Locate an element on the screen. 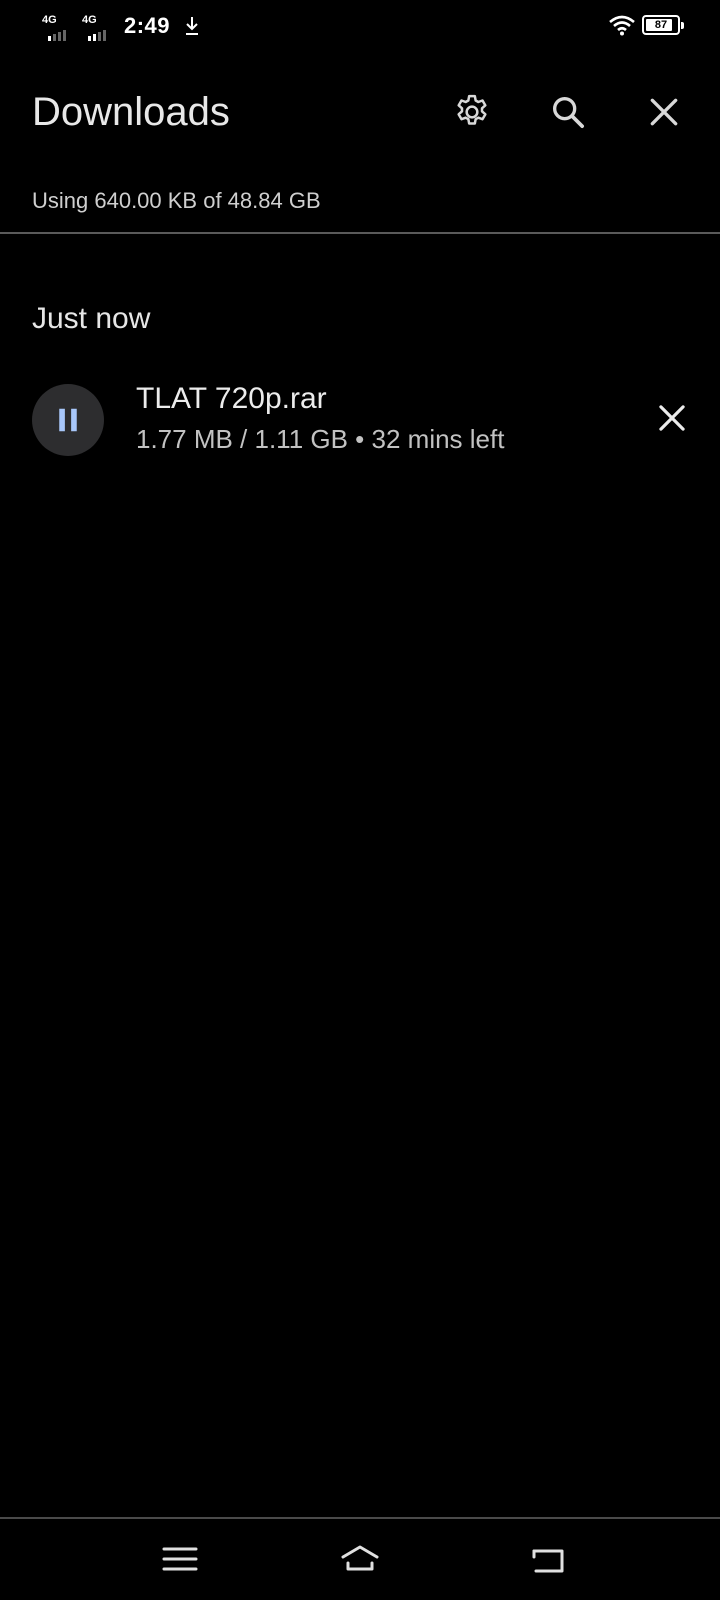 This screenshot has width=720, height=1600. app-bar: Downloads is located at coordinates (360, 114).